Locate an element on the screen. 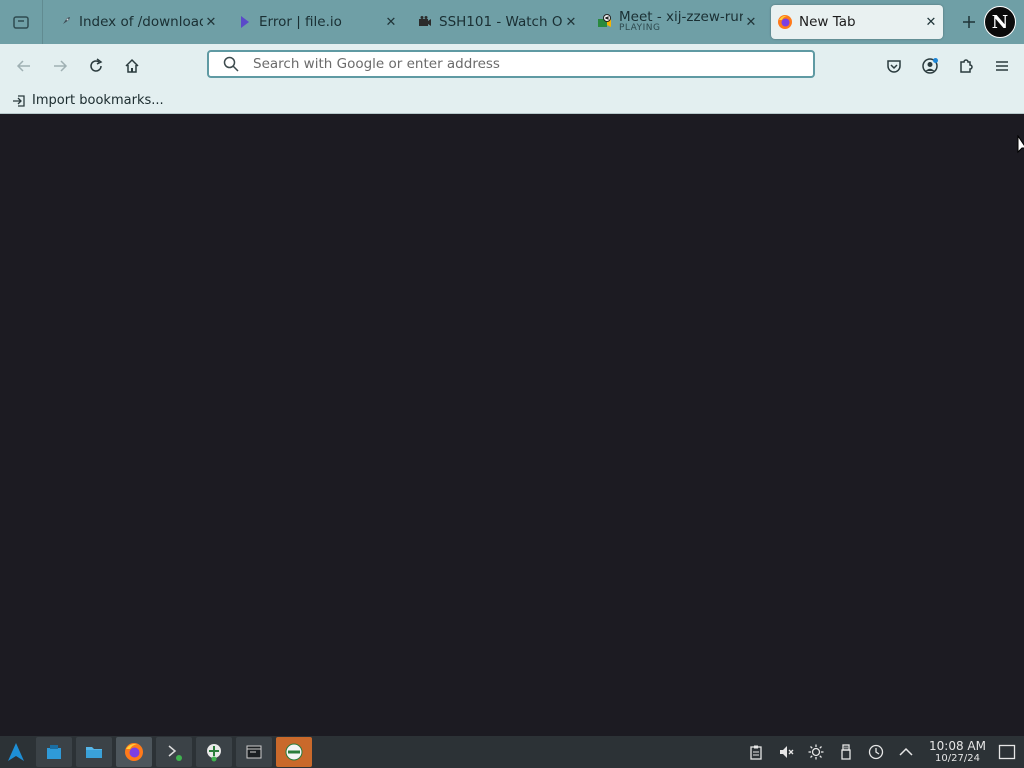 The height and width of the screenshot is (768, 1024). plus-icon is located at coordinates (969, 22).